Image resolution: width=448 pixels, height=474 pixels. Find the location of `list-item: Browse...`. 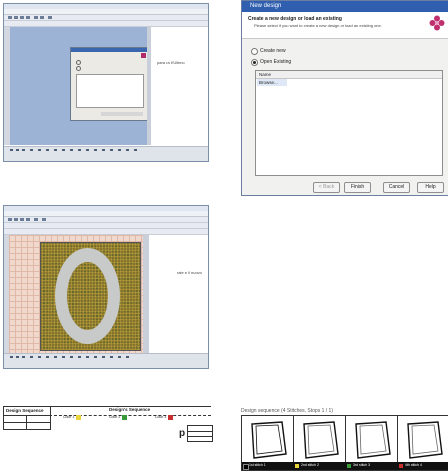

list-item: Browse... is located at coordinates (272, 82).